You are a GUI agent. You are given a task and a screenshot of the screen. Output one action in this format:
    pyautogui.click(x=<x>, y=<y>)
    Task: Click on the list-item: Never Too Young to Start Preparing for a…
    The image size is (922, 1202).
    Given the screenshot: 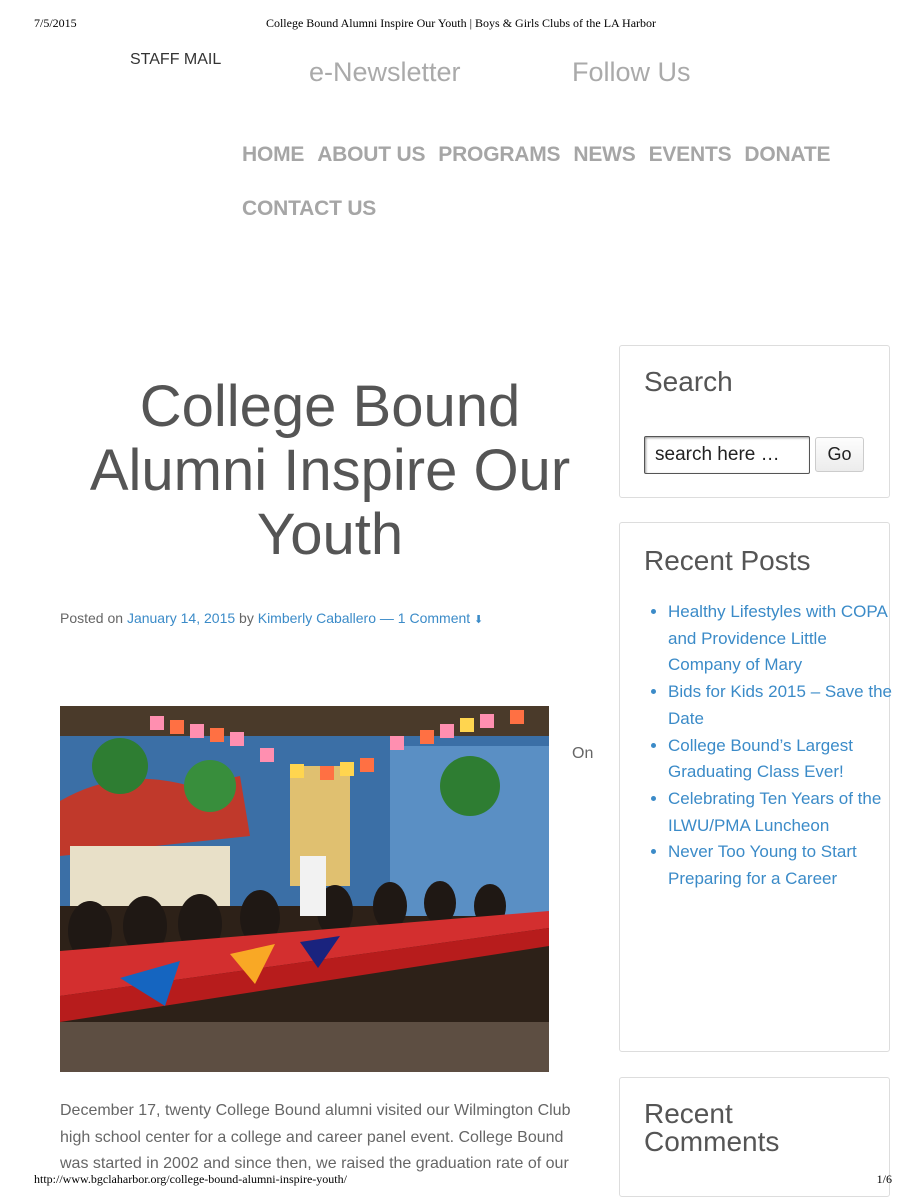 What is the action you would take?
    pyautogui.click(x=780, y=865)
    